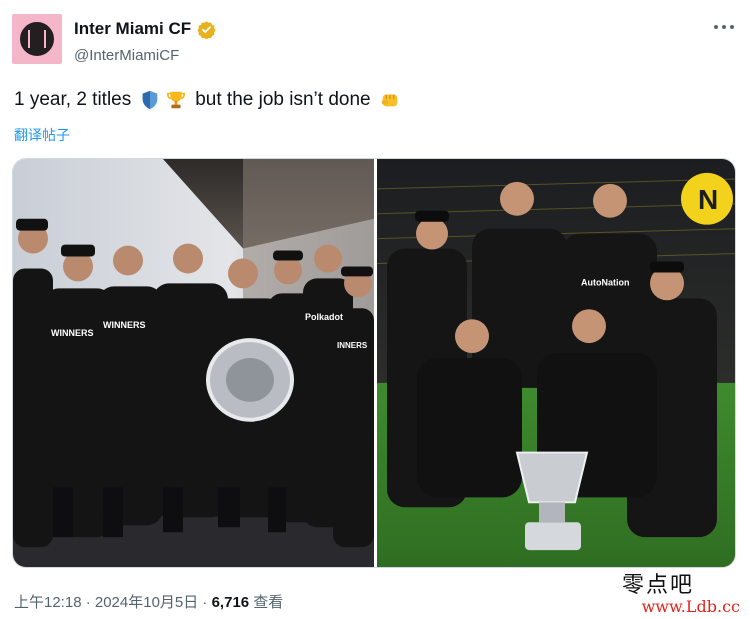 The width and height of the screenshot is (750, 619). What do you see at coordinates (126, 55) in the screenshot?
I see `author-handle: @InterMiamiCF` at bounding box center [126, 55].